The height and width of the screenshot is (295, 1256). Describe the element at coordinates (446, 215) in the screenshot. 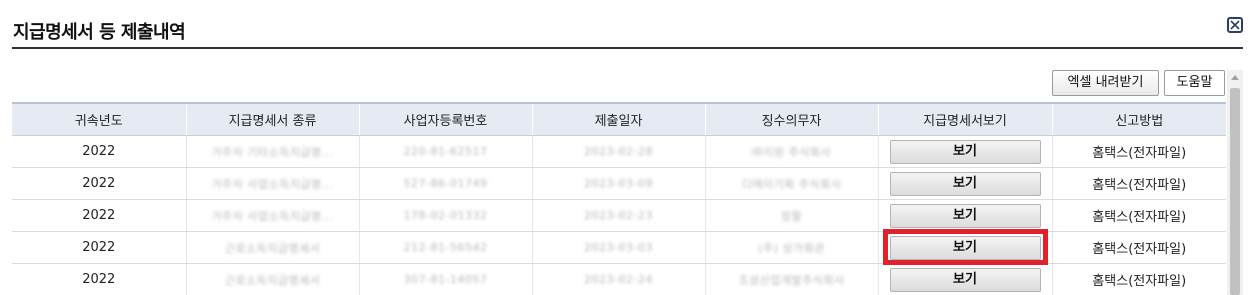

I see `cell-bizno: 178-02-01332` at that location.